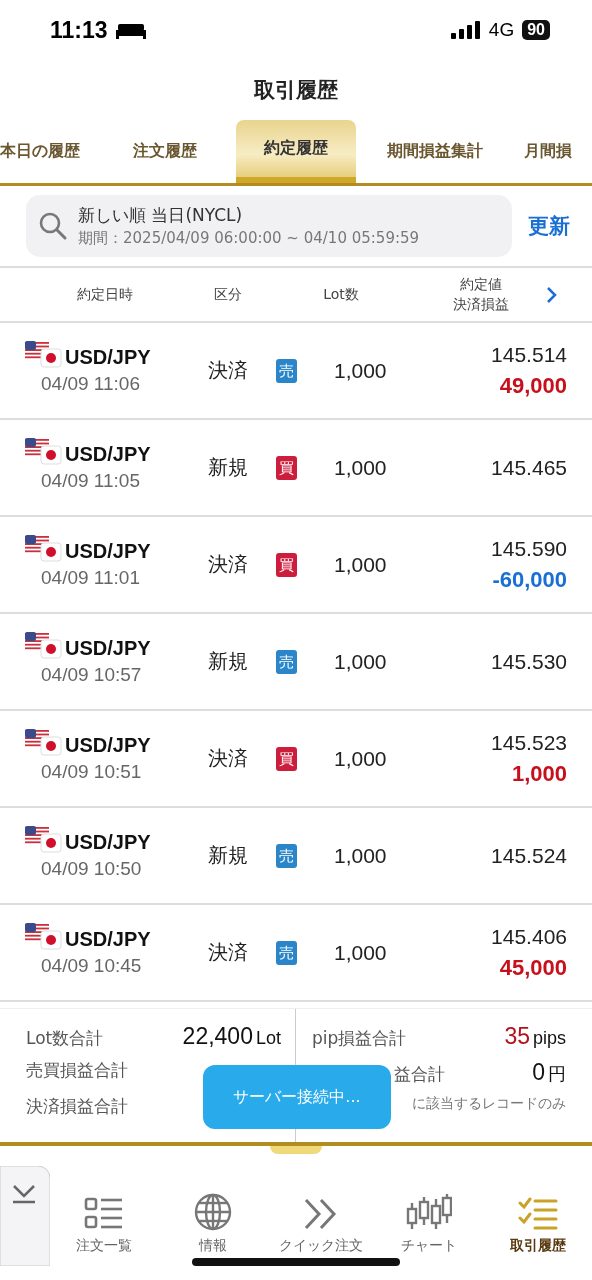 The width and height of the screenshot is (592, 1280). Describe the element at coordinates (228, 294) in the screenshot. I see `column-header: 区分` at that location.